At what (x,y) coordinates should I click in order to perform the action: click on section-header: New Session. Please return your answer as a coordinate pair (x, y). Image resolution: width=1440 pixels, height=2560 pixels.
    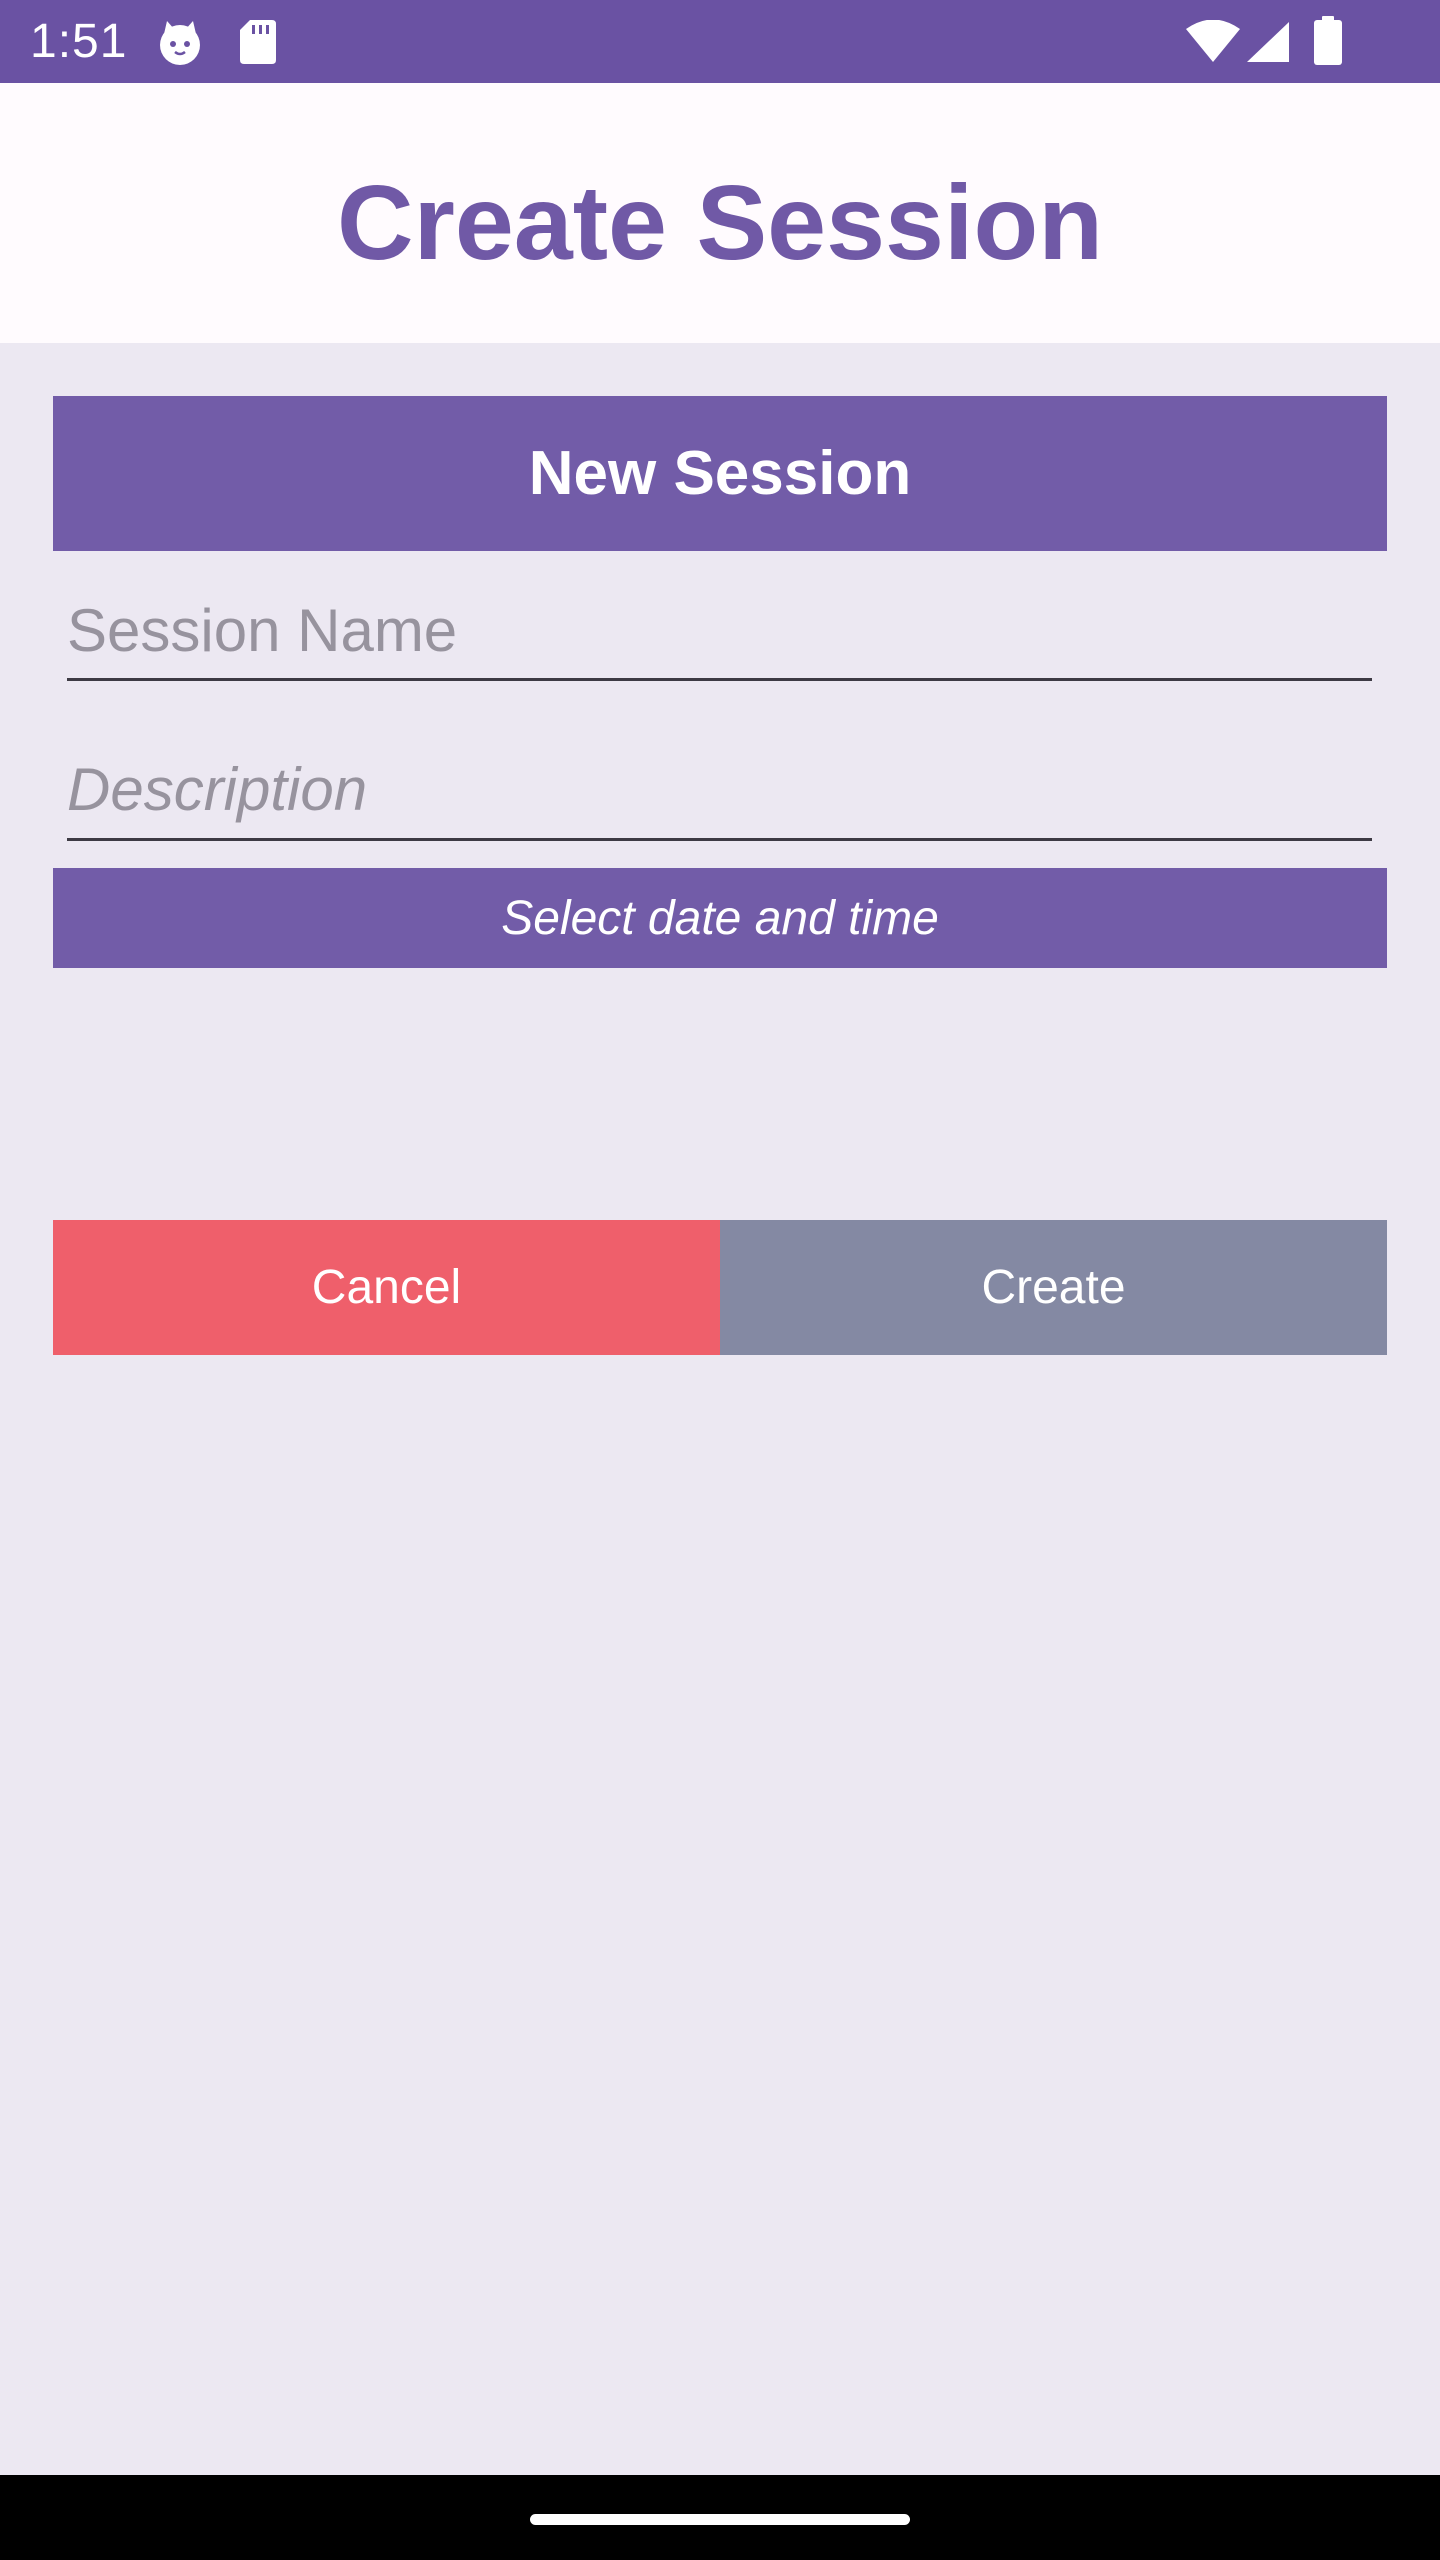
    Looking at the image, I should click on (720, 473).